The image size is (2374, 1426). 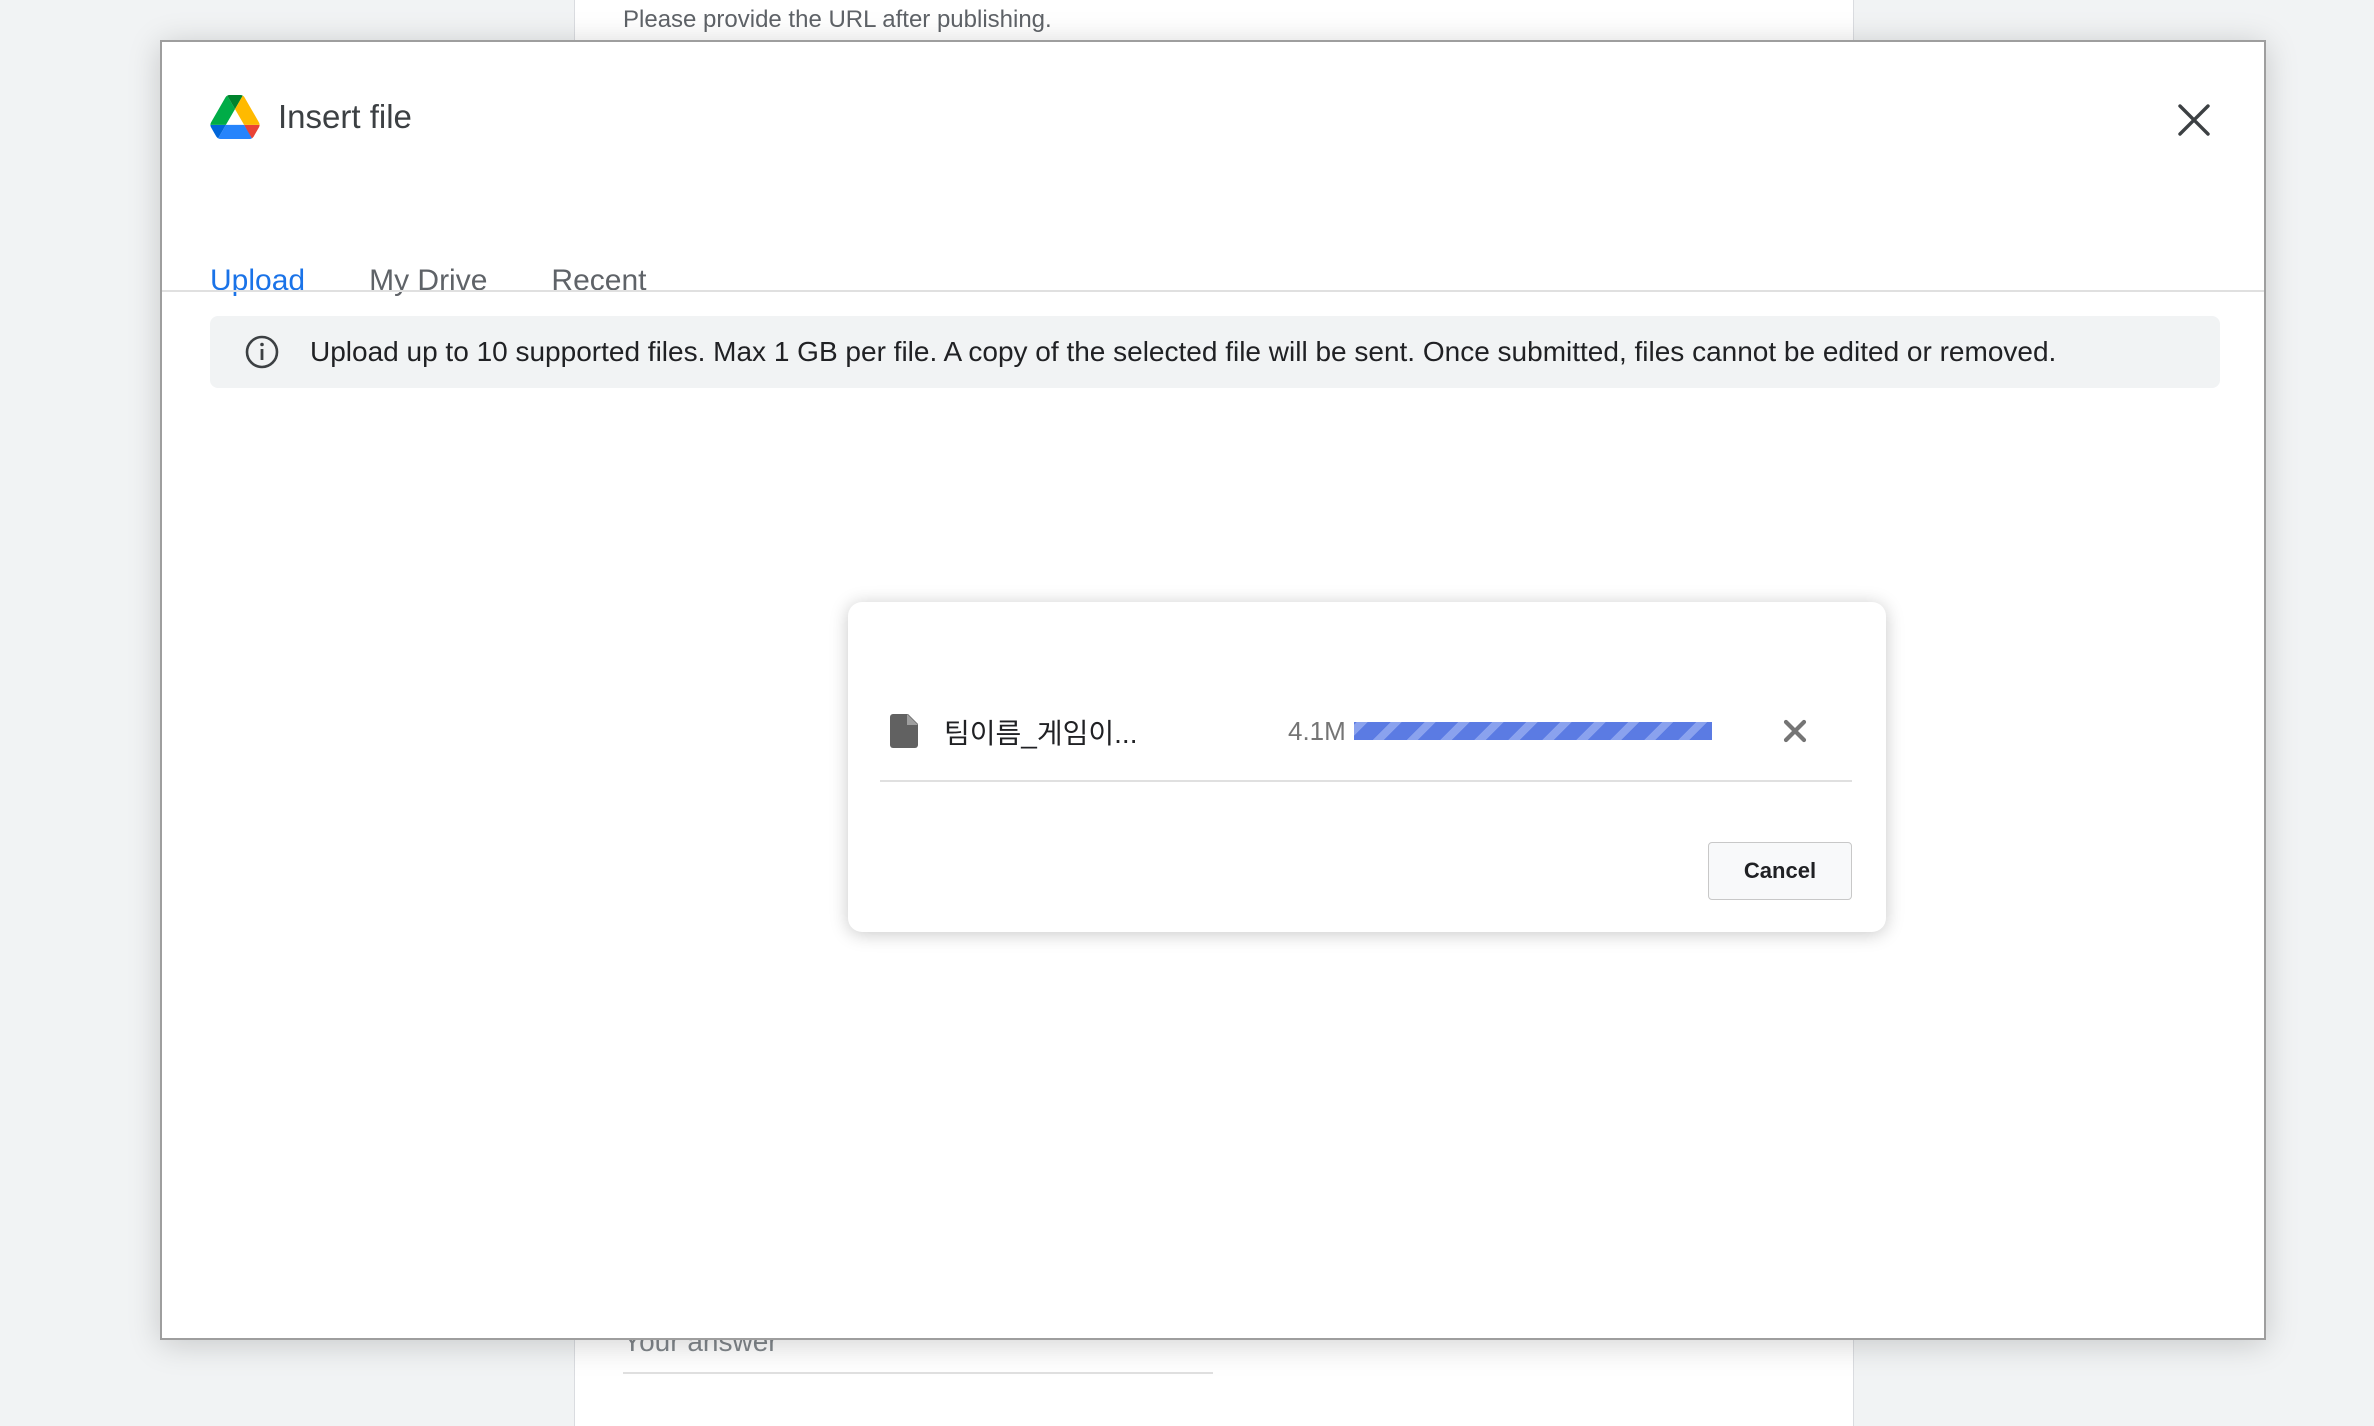 I want to click on info-icon, so click(x=262, y=352).